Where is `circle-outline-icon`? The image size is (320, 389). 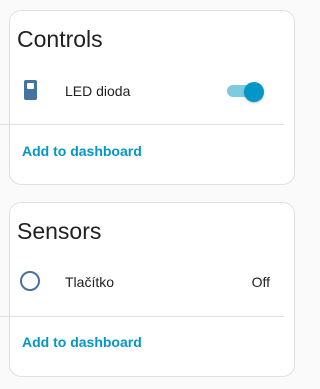
circle-outline-icon is located at coordinates (30, 281).